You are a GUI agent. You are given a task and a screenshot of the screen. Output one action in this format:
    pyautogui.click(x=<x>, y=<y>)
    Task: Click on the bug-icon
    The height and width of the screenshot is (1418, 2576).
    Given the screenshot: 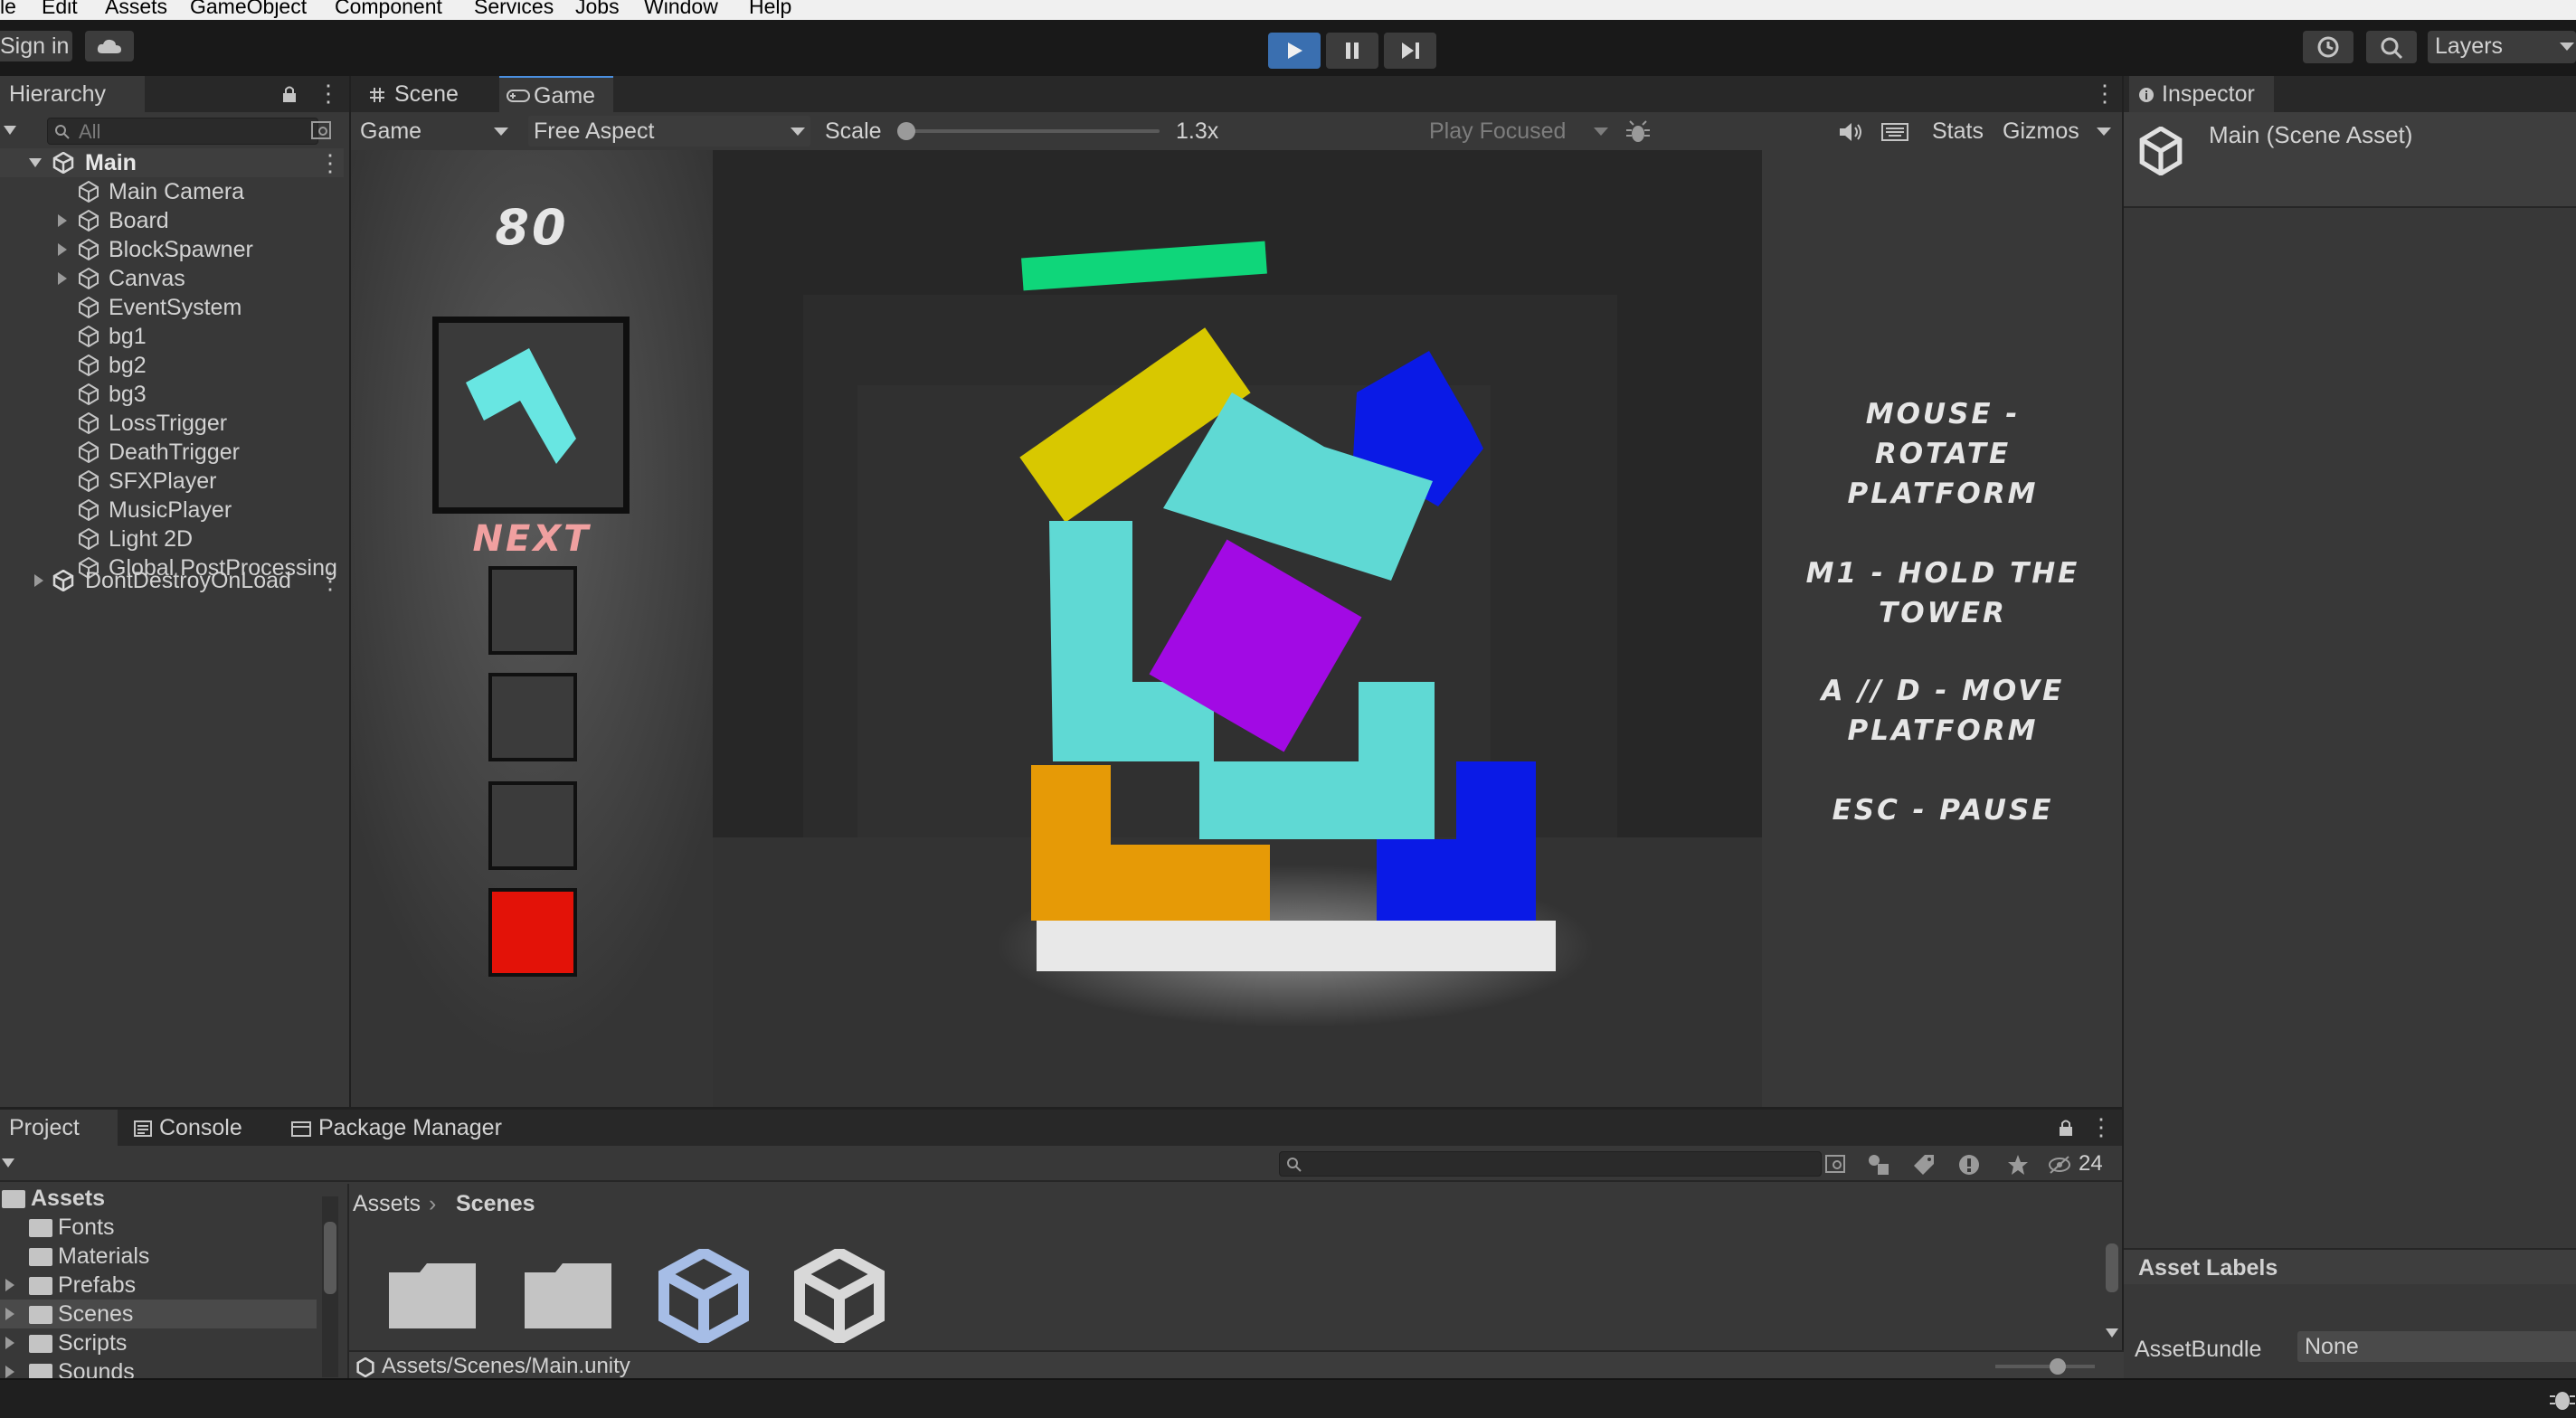 What is the action you would take?
    pyautogui.click(x=1638, y=132)
    